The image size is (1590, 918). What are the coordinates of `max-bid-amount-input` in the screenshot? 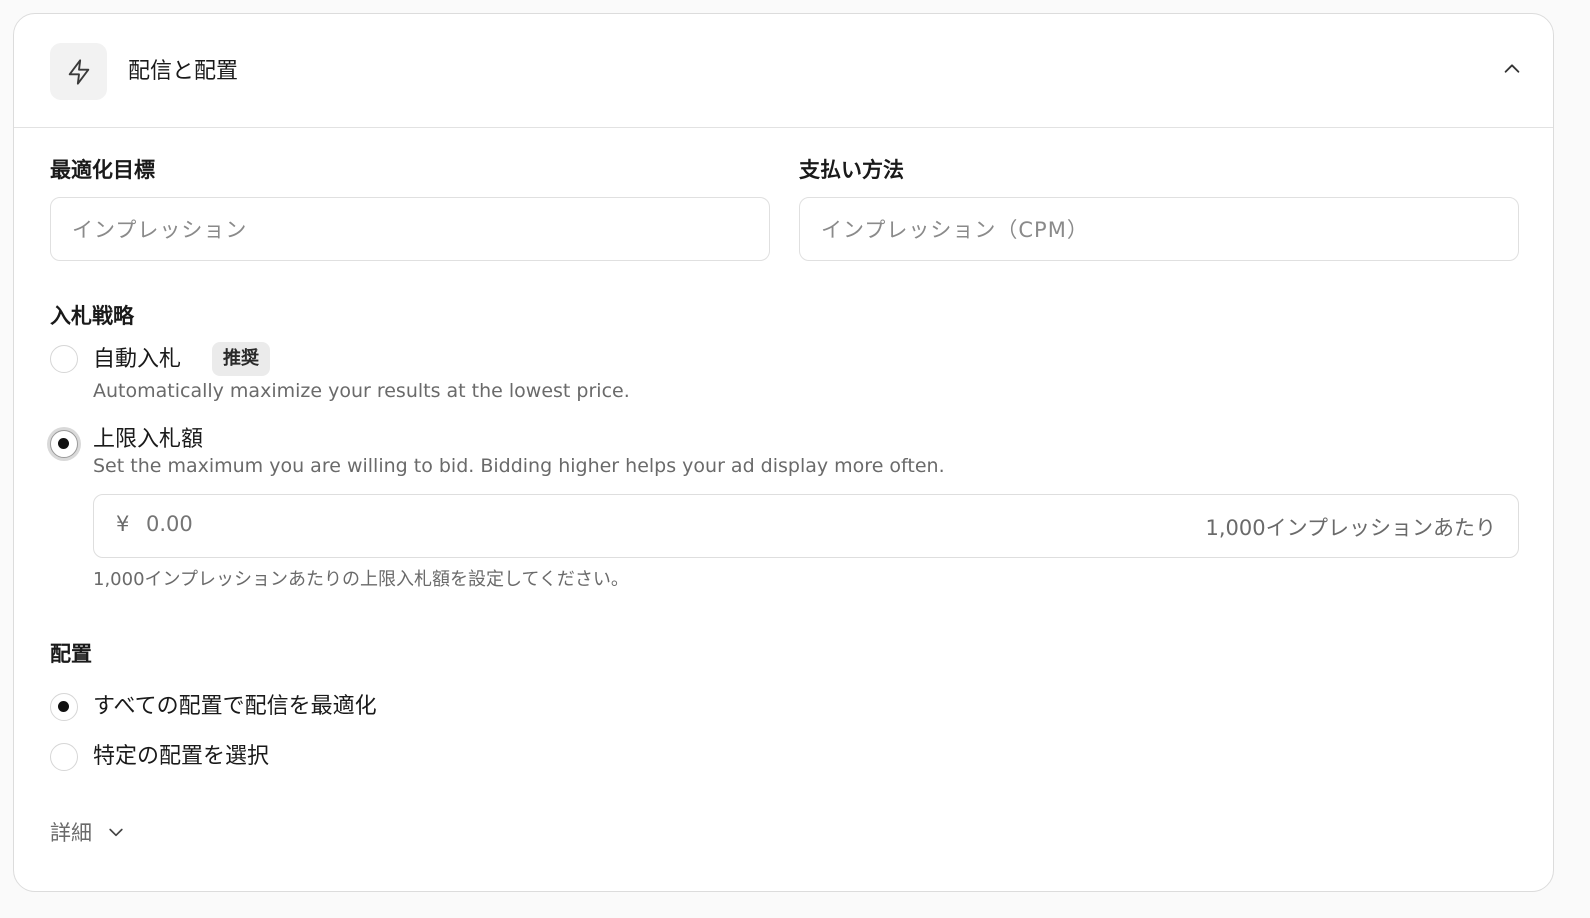 It's located at (596, 524).